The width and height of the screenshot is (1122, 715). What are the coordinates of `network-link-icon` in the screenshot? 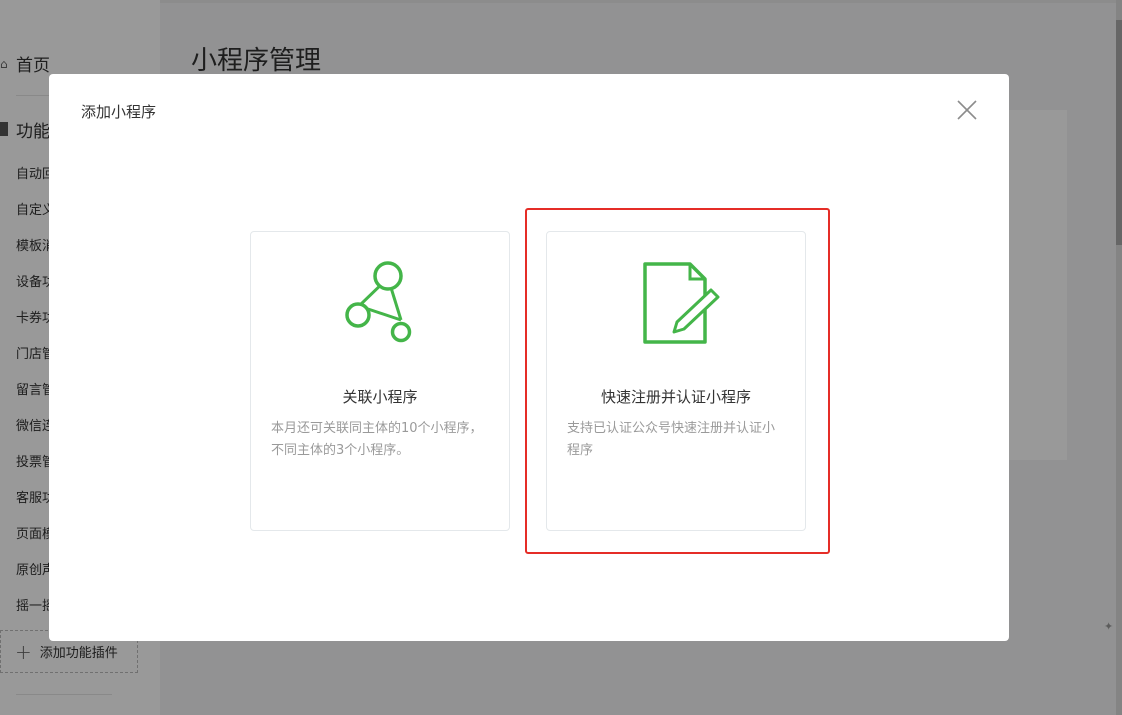 It's located at (380, 307).